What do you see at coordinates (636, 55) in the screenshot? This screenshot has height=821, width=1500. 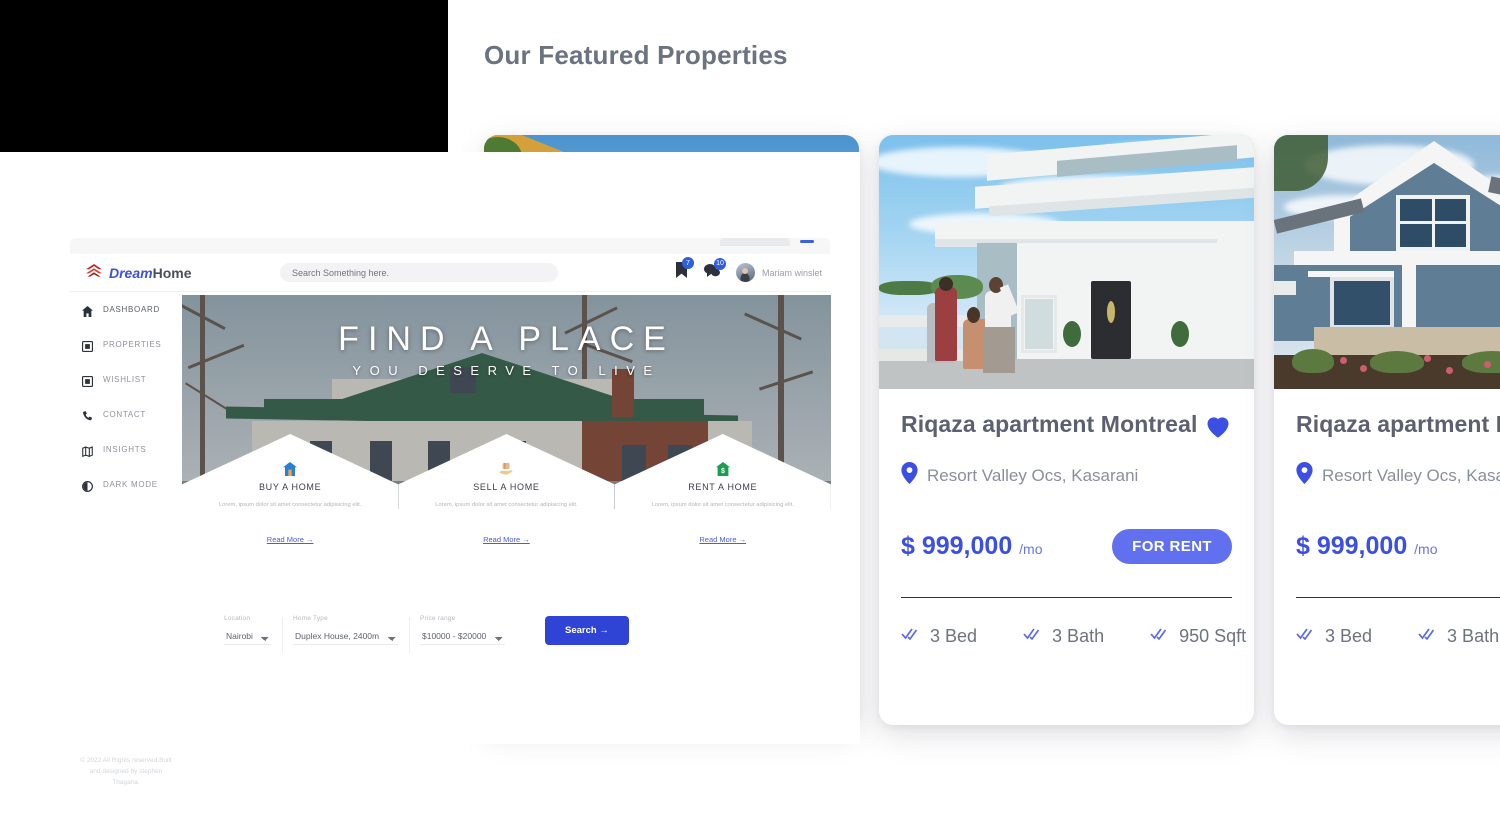 I see `page-title: Our Featured Properties` at bounding box center [636, 55].